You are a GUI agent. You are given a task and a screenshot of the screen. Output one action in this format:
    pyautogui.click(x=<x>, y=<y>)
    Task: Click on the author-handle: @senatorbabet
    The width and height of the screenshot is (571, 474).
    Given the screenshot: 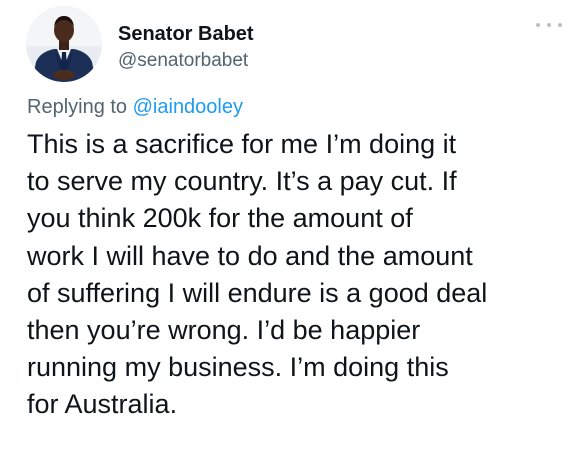 What is the action you would take?
    pyautogui.click(x=183, y=61)
    